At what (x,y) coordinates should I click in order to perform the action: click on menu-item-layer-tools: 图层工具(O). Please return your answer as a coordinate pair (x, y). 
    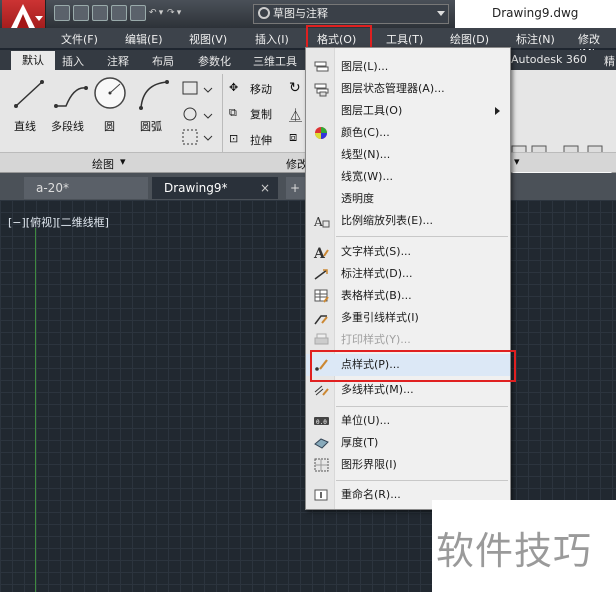
    Looking at the image, I should click on (408, 111).